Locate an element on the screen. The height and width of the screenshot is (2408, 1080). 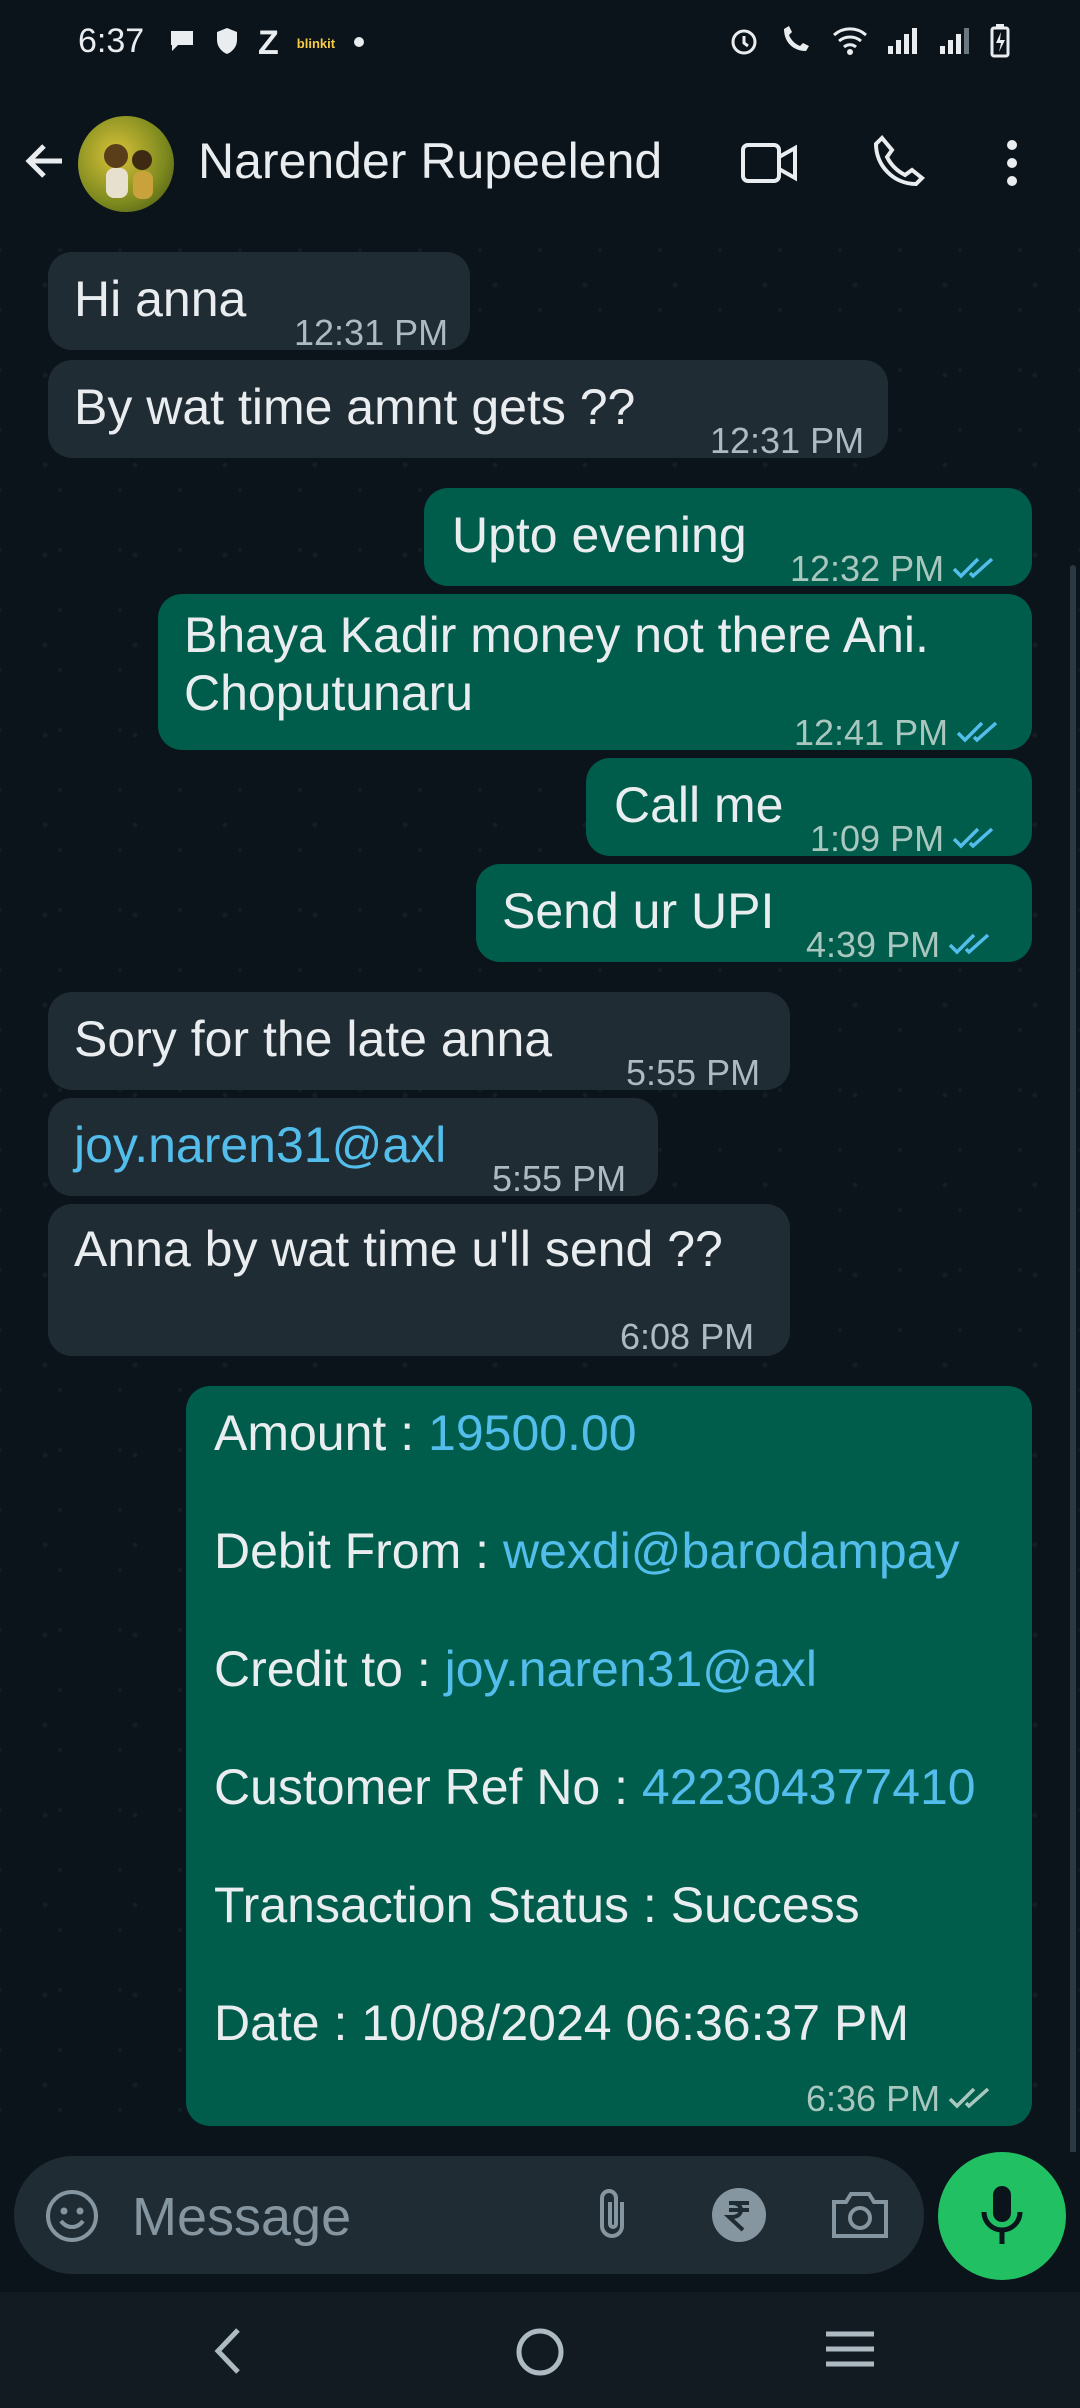
date-row: Date : 10/08/2024 06:36:37 PM is located at coordinates (561, 2023).